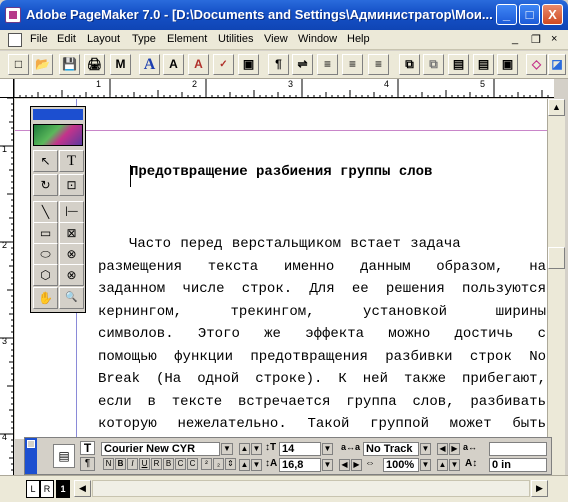  What do you see at coordinates (352, 64) in the screenshot?
I see `numbering-icon: ≡` at bounding box center [352, 64].